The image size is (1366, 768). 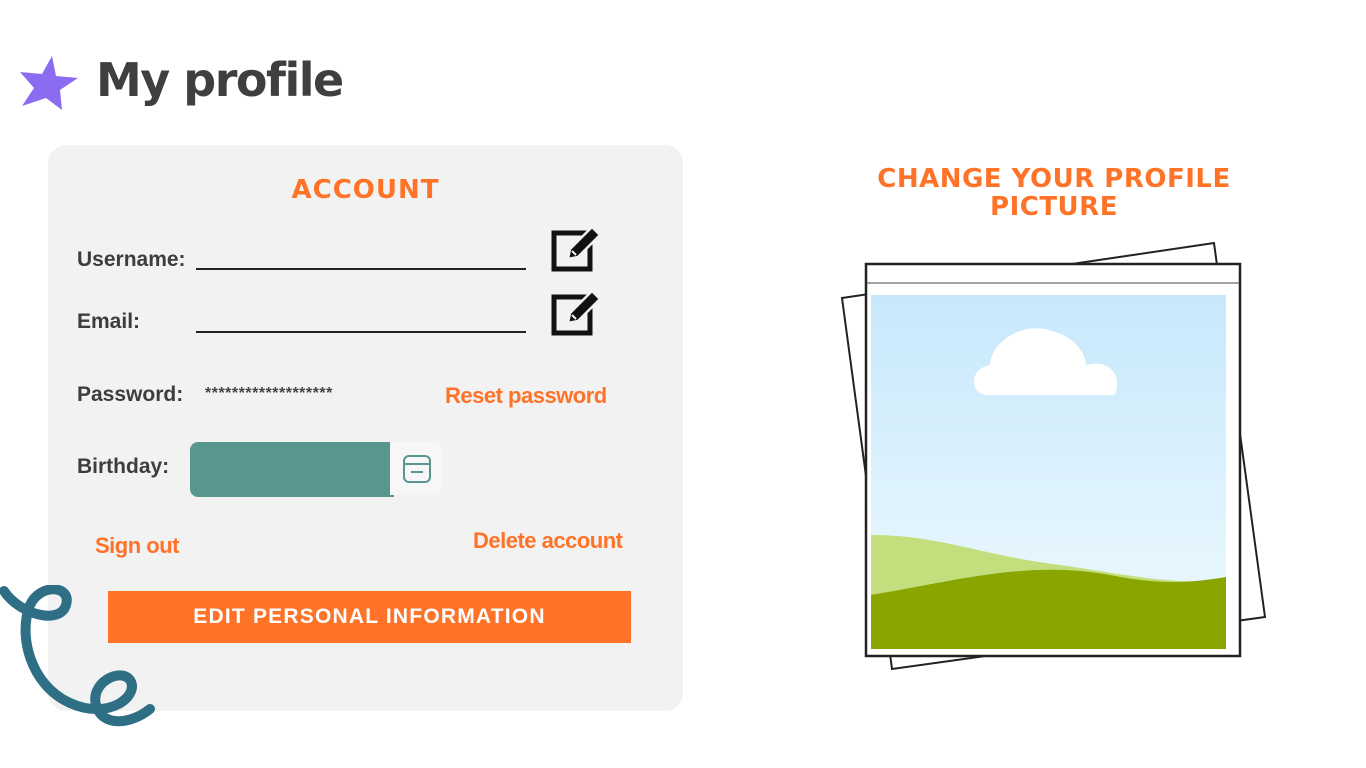 I want to click on email-label: Email:, so click(x=109, y=321).